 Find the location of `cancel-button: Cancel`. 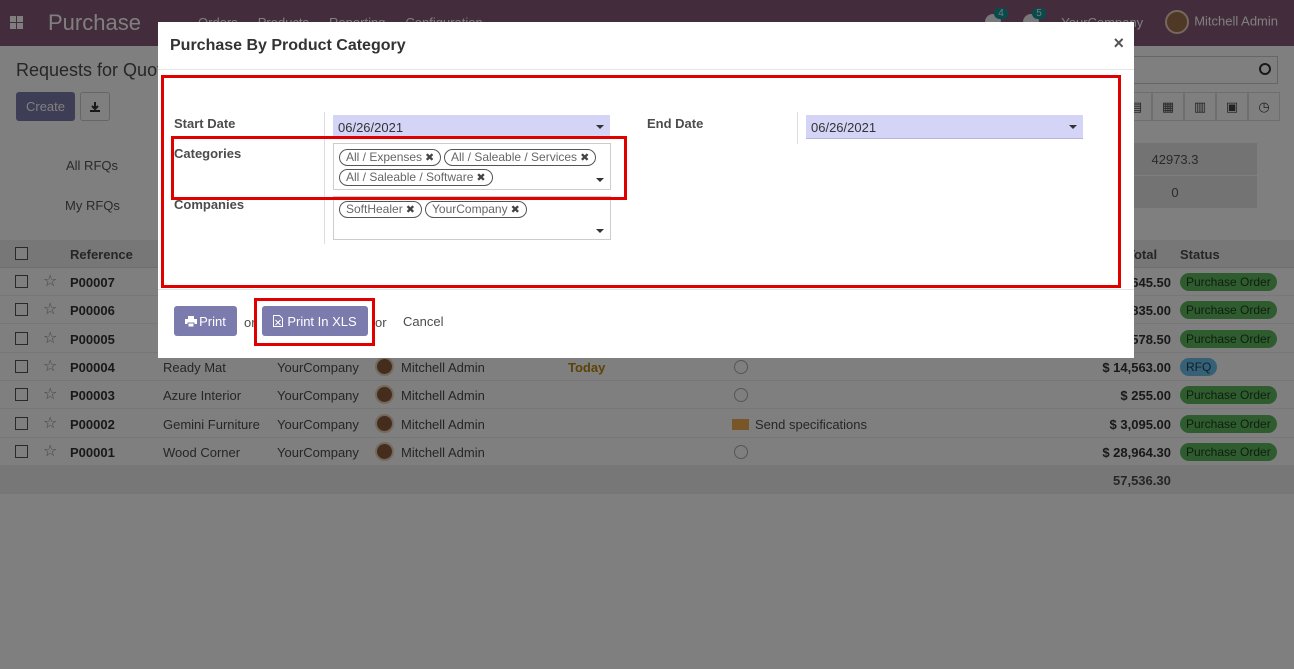

cancel-button: Cancel is located at coordinates (423, 321).